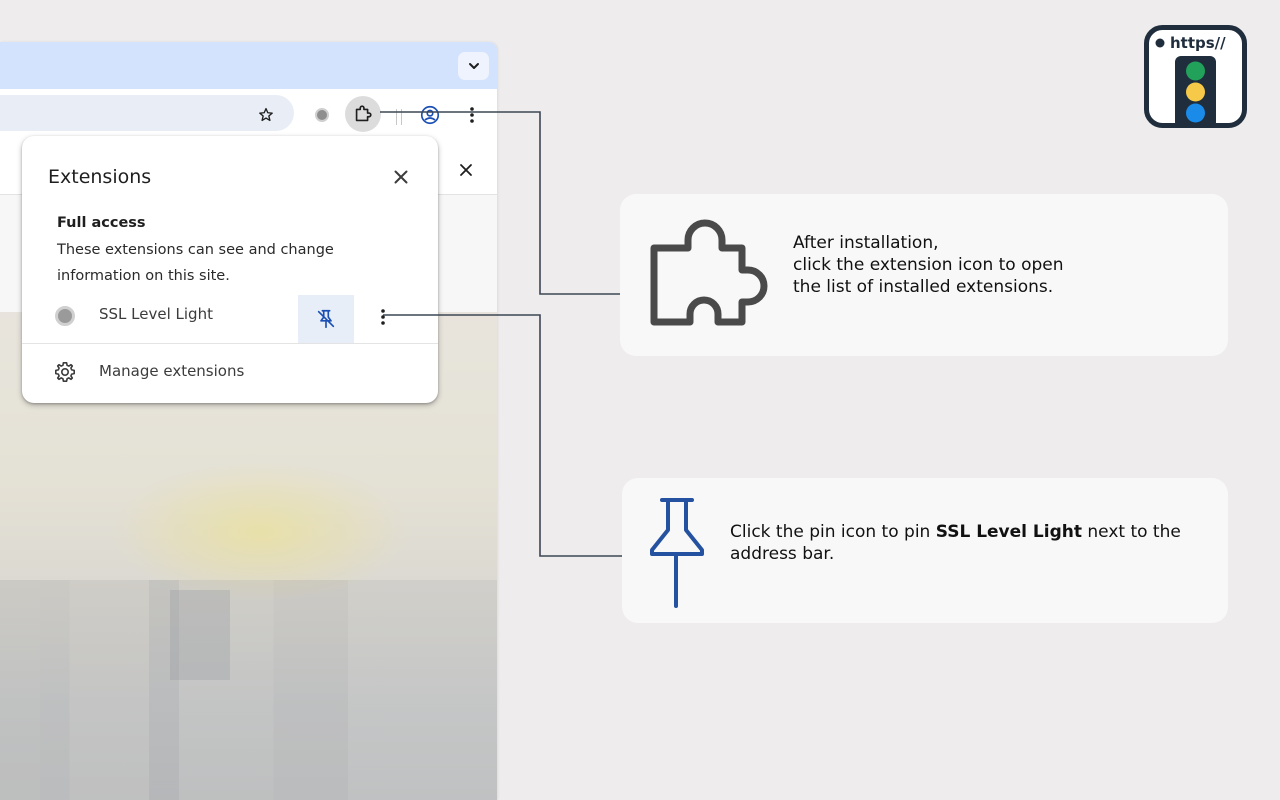  What do you see at coordinates (101, 223) in the screenshot?
I see `section-title: Full access` at bounding box center [101, 223].